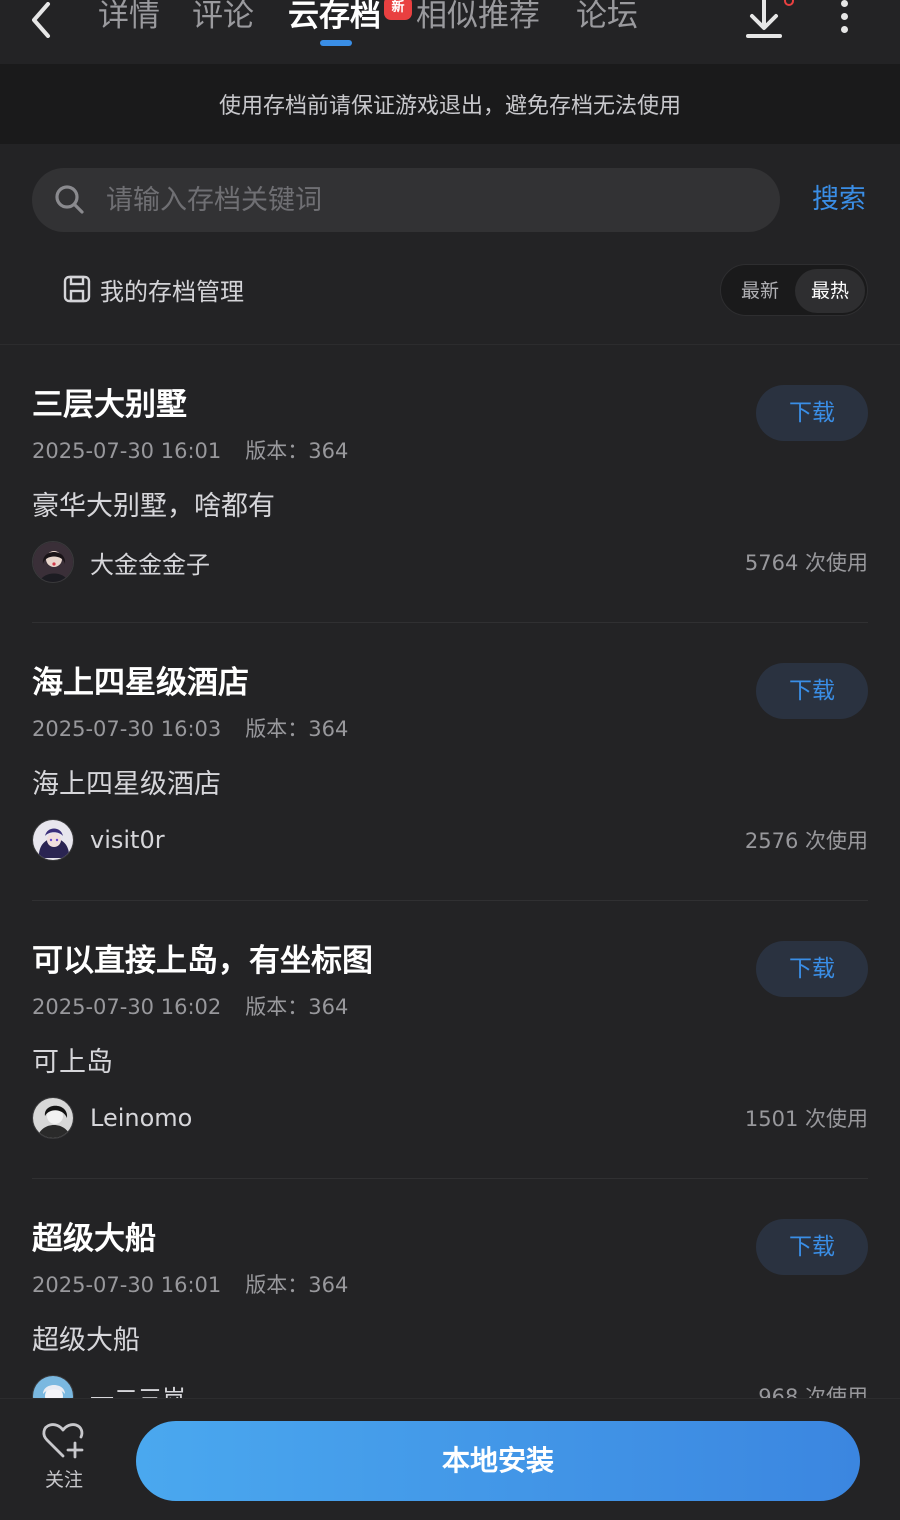  Describe the element at coordinates (223, 19) in the screenshot. I see `tab-comments: 评论` at that location.